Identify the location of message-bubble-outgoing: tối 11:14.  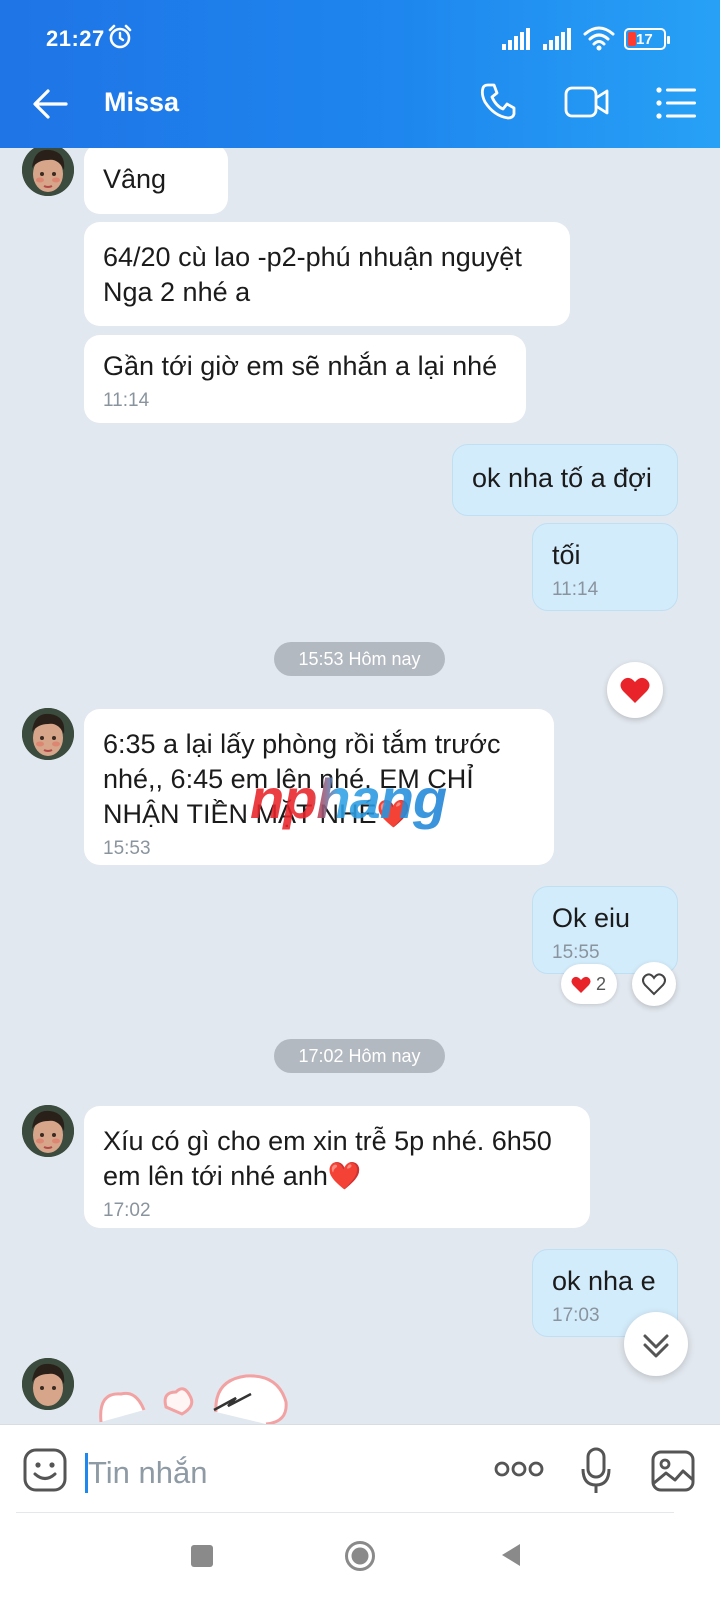
(605, 567).